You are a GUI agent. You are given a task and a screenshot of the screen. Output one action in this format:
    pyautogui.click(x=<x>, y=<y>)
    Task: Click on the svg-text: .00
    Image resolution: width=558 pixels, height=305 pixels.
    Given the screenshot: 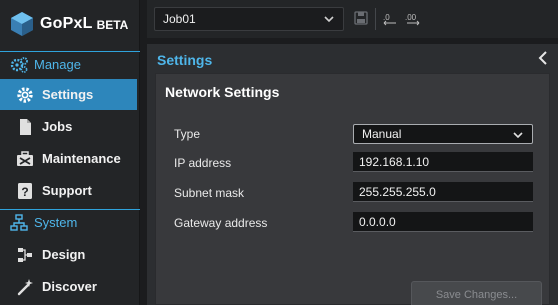 What is the action you would take?
    pyautogui.click(x=411, y=17)
    